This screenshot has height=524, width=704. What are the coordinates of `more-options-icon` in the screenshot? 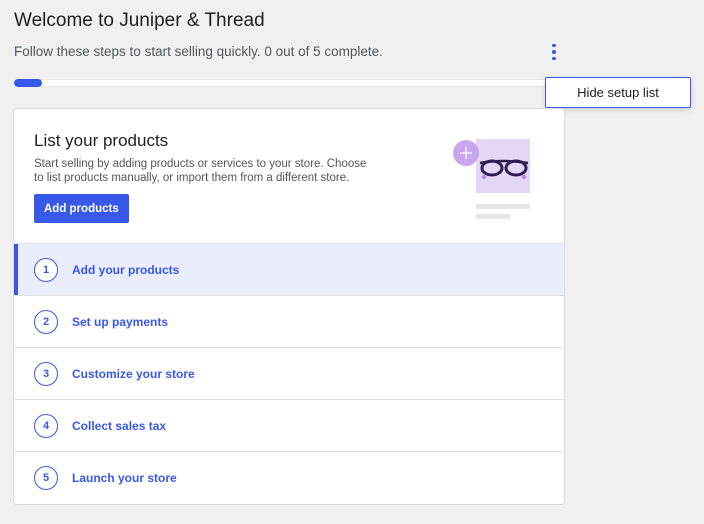 It's located at (554, 52).